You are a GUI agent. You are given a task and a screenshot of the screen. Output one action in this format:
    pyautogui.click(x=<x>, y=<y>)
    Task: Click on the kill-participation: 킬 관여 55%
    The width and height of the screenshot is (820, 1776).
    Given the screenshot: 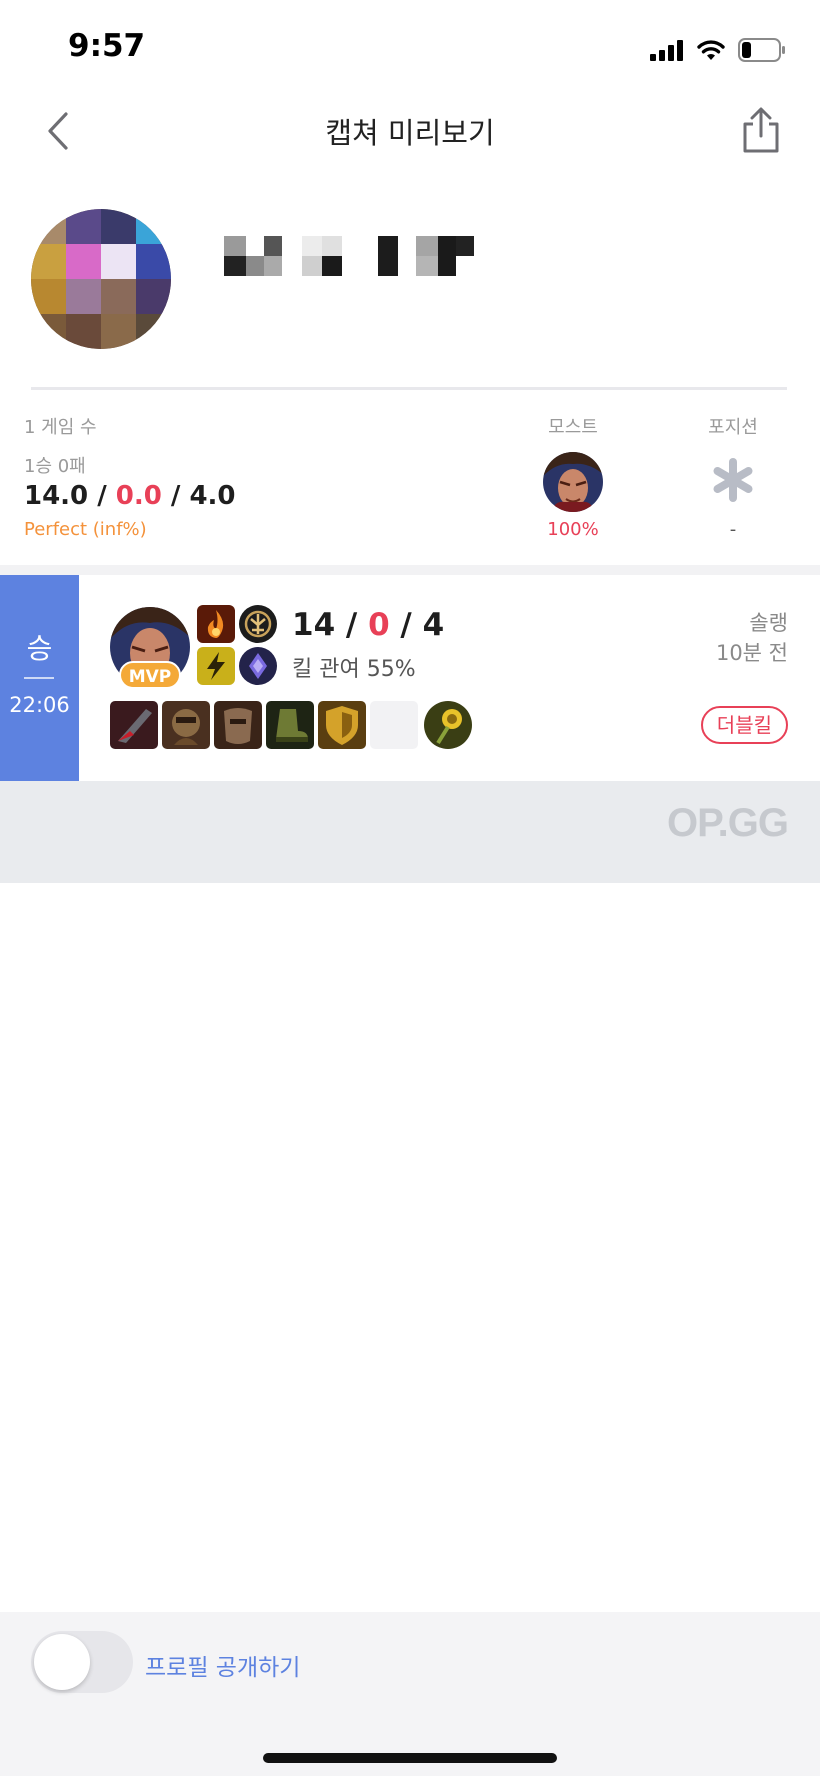 What is the action you would take?
    pyautogui.click(x=354, y=669)
    